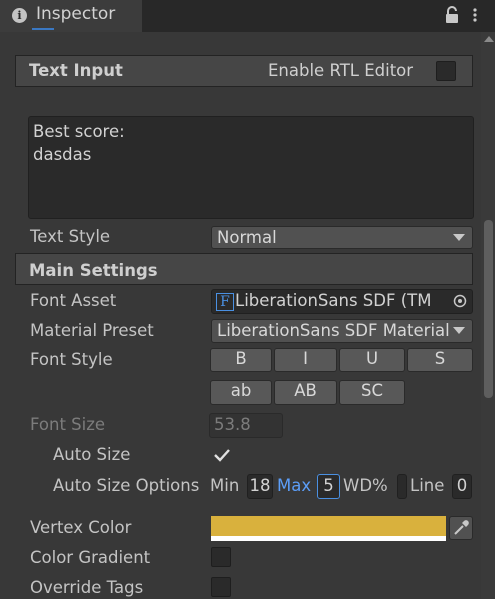 The width and height of the screenshot is (495, 599). Describe the element at coordinates (475, 15) in the screenshot. I see `kebab-menu-icon` at that location.